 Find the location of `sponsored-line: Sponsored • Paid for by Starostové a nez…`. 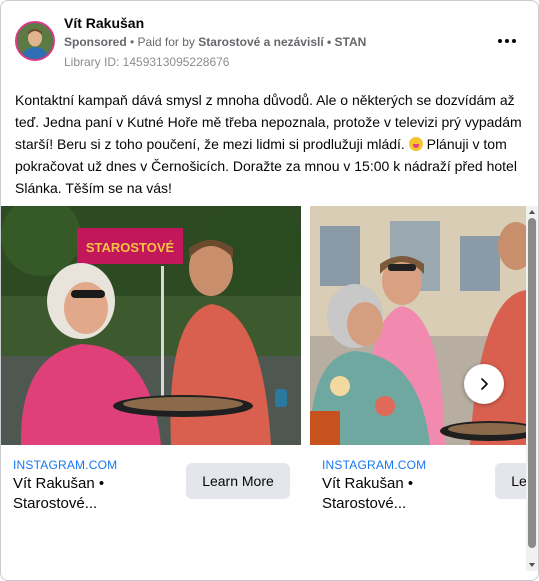

sponsored-line: Sponsored • Paid for by Starostové a nez… is located at coordinates (215, 42).